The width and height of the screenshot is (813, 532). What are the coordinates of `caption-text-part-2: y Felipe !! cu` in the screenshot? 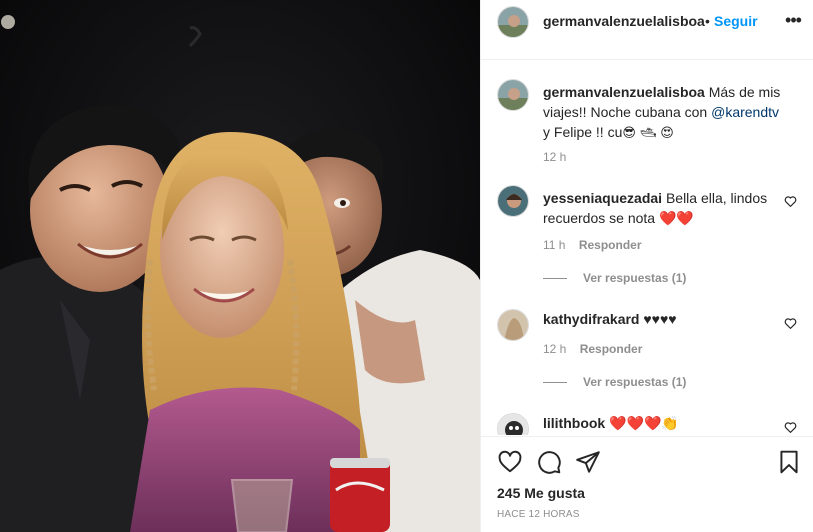 It's located at (583, 132).